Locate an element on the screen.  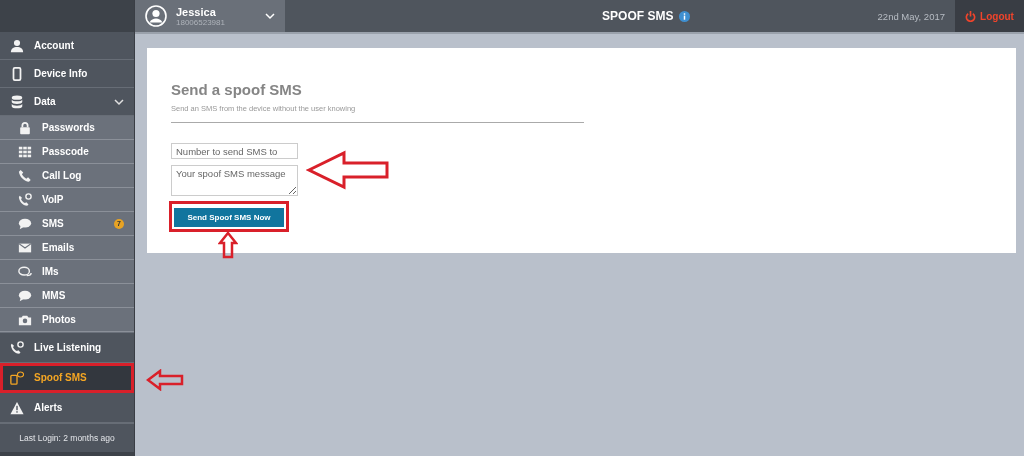
user-switcher: Jessica 18006523981 is located at coordinates (210, 16).